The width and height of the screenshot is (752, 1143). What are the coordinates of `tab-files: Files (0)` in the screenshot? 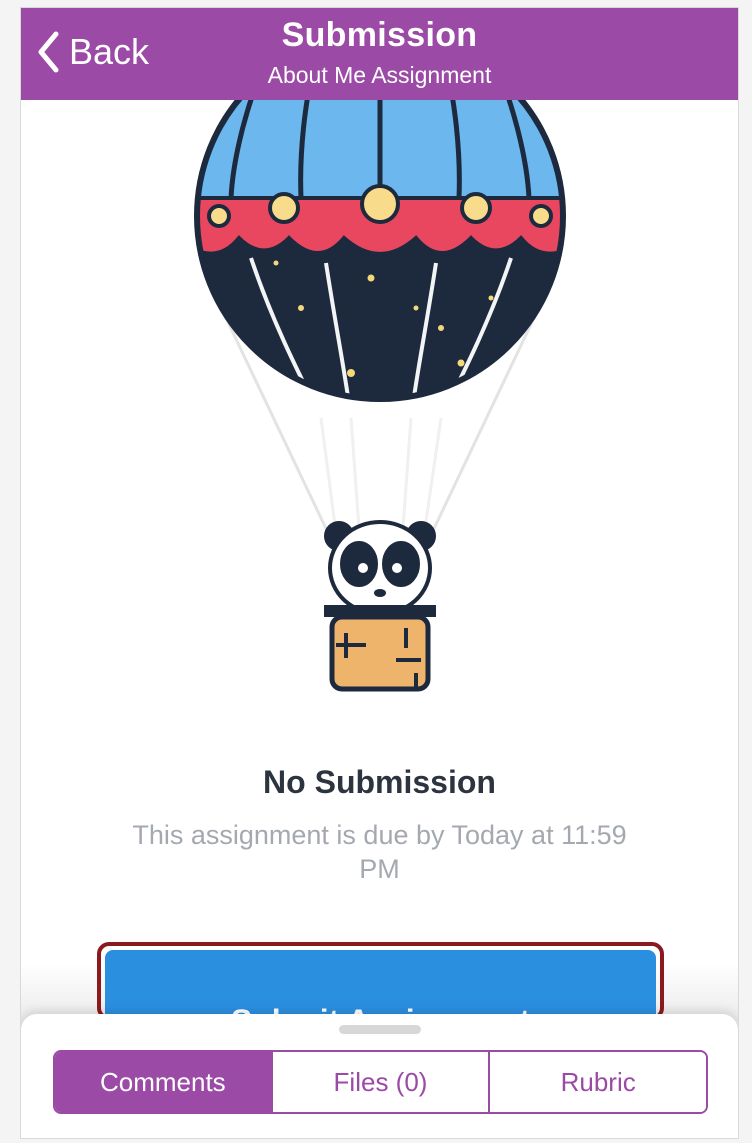 It's located at (379, 1082).